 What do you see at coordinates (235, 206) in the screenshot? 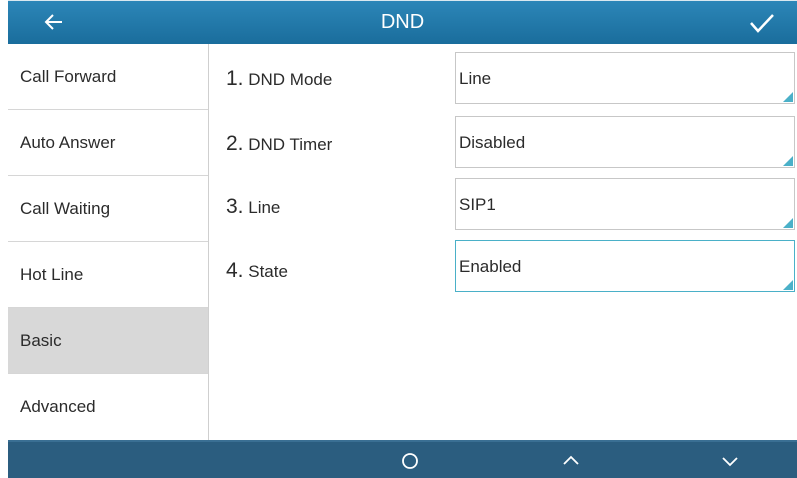
I see `setting-number: 3.` at bounding box center [235, 206].